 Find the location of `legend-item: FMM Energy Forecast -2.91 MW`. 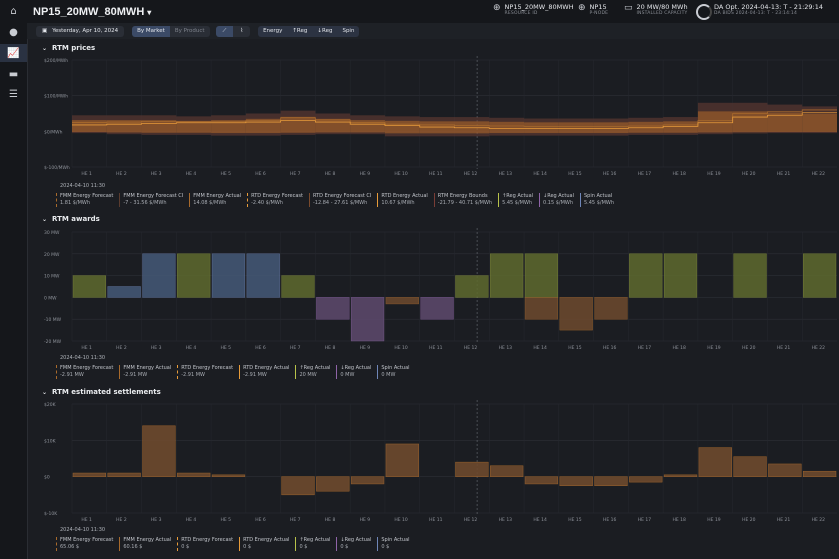

legend-item: FMM Energy Forecast -2.91 MW is located at coordinates (84, 372).